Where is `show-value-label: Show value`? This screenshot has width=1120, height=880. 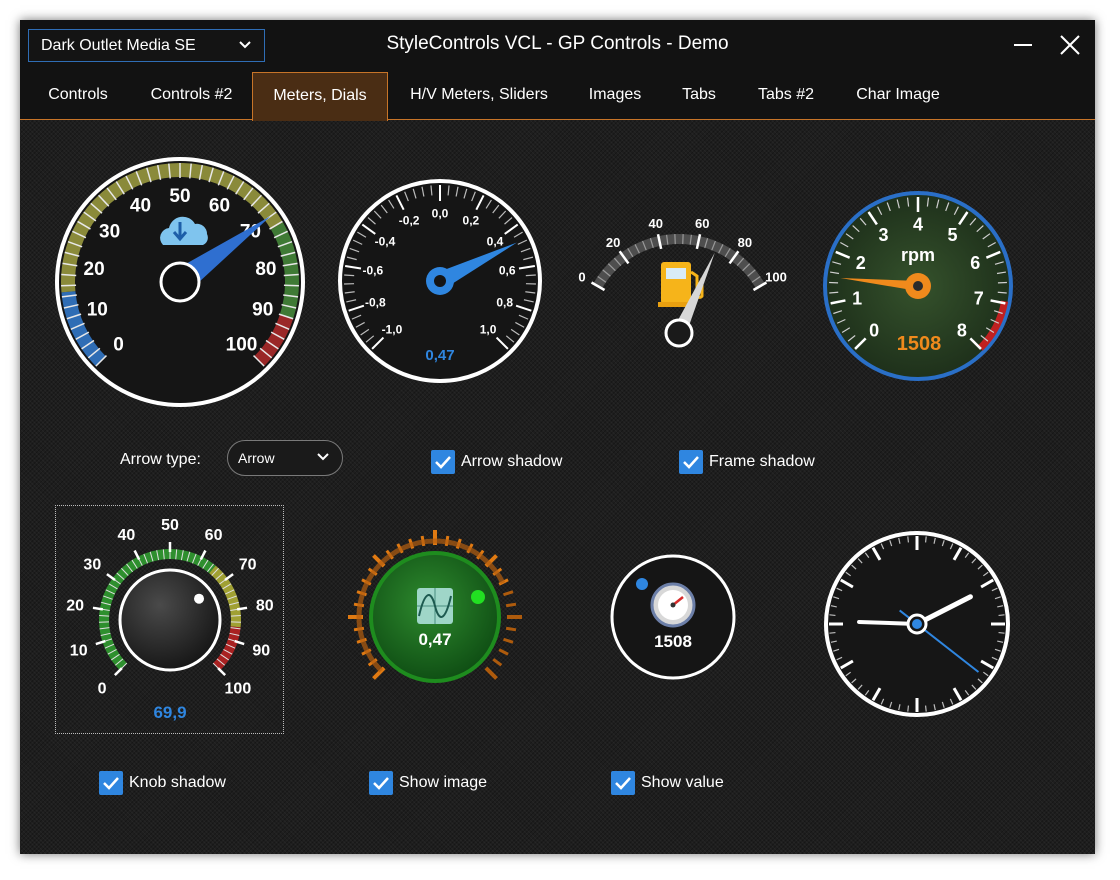
show-value-label: Show value is located at coordinates (682, 782).